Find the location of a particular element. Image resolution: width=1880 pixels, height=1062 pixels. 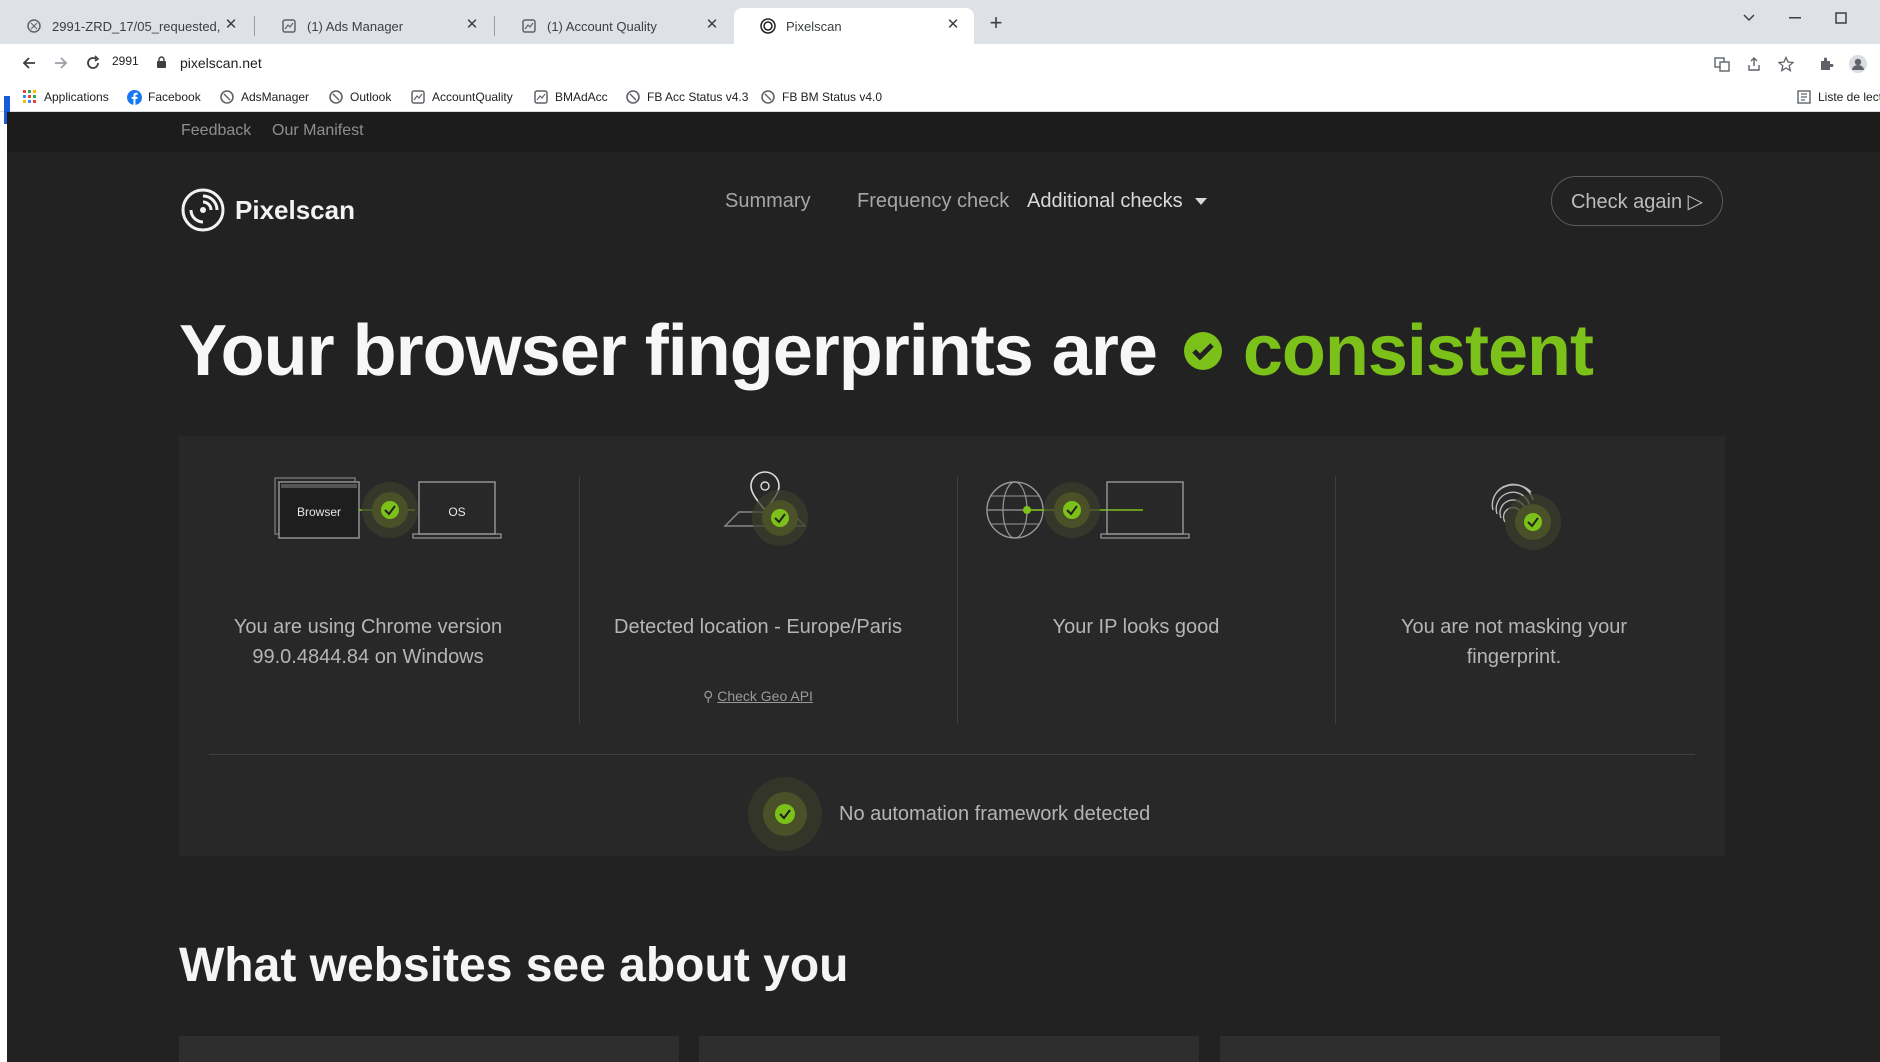

bookmark-facebook: Facebook is located at coordinates (163, 97).